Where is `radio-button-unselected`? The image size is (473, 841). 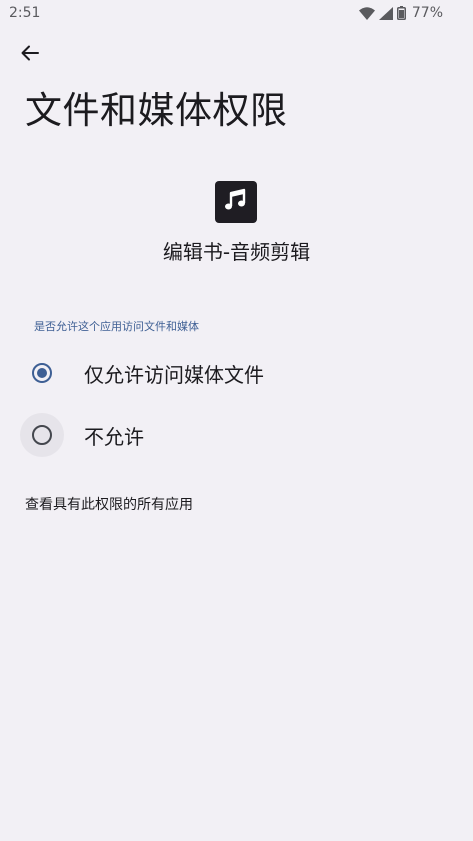 radio-button-unselected is located at coordinates (42, 435).